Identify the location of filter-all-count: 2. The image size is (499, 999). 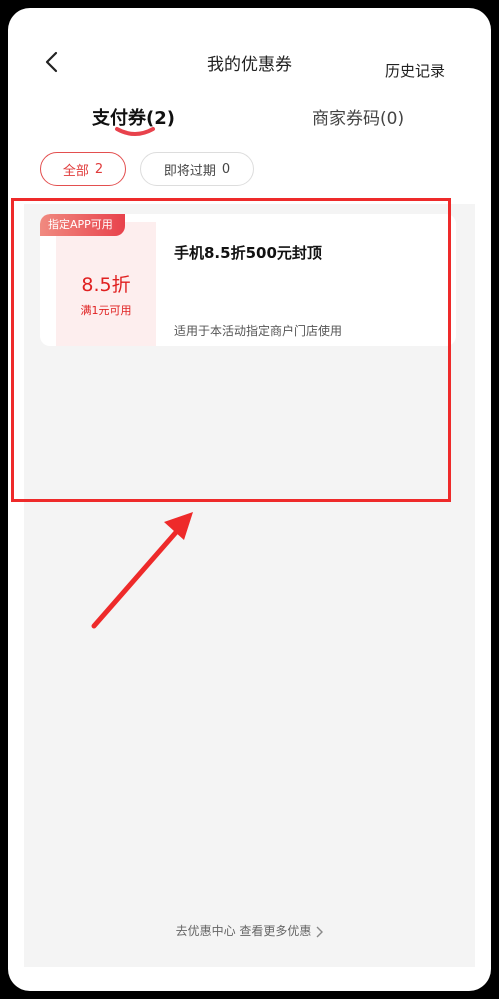
(99, 169).